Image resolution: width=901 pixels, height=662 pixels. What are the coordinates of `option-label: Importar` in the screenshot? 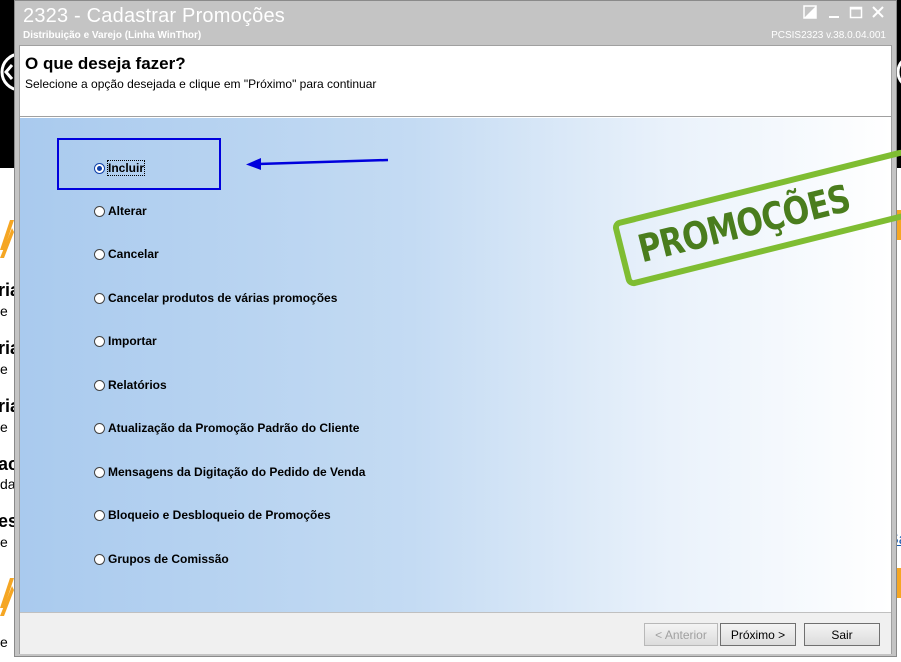 It's located at (132, 341).